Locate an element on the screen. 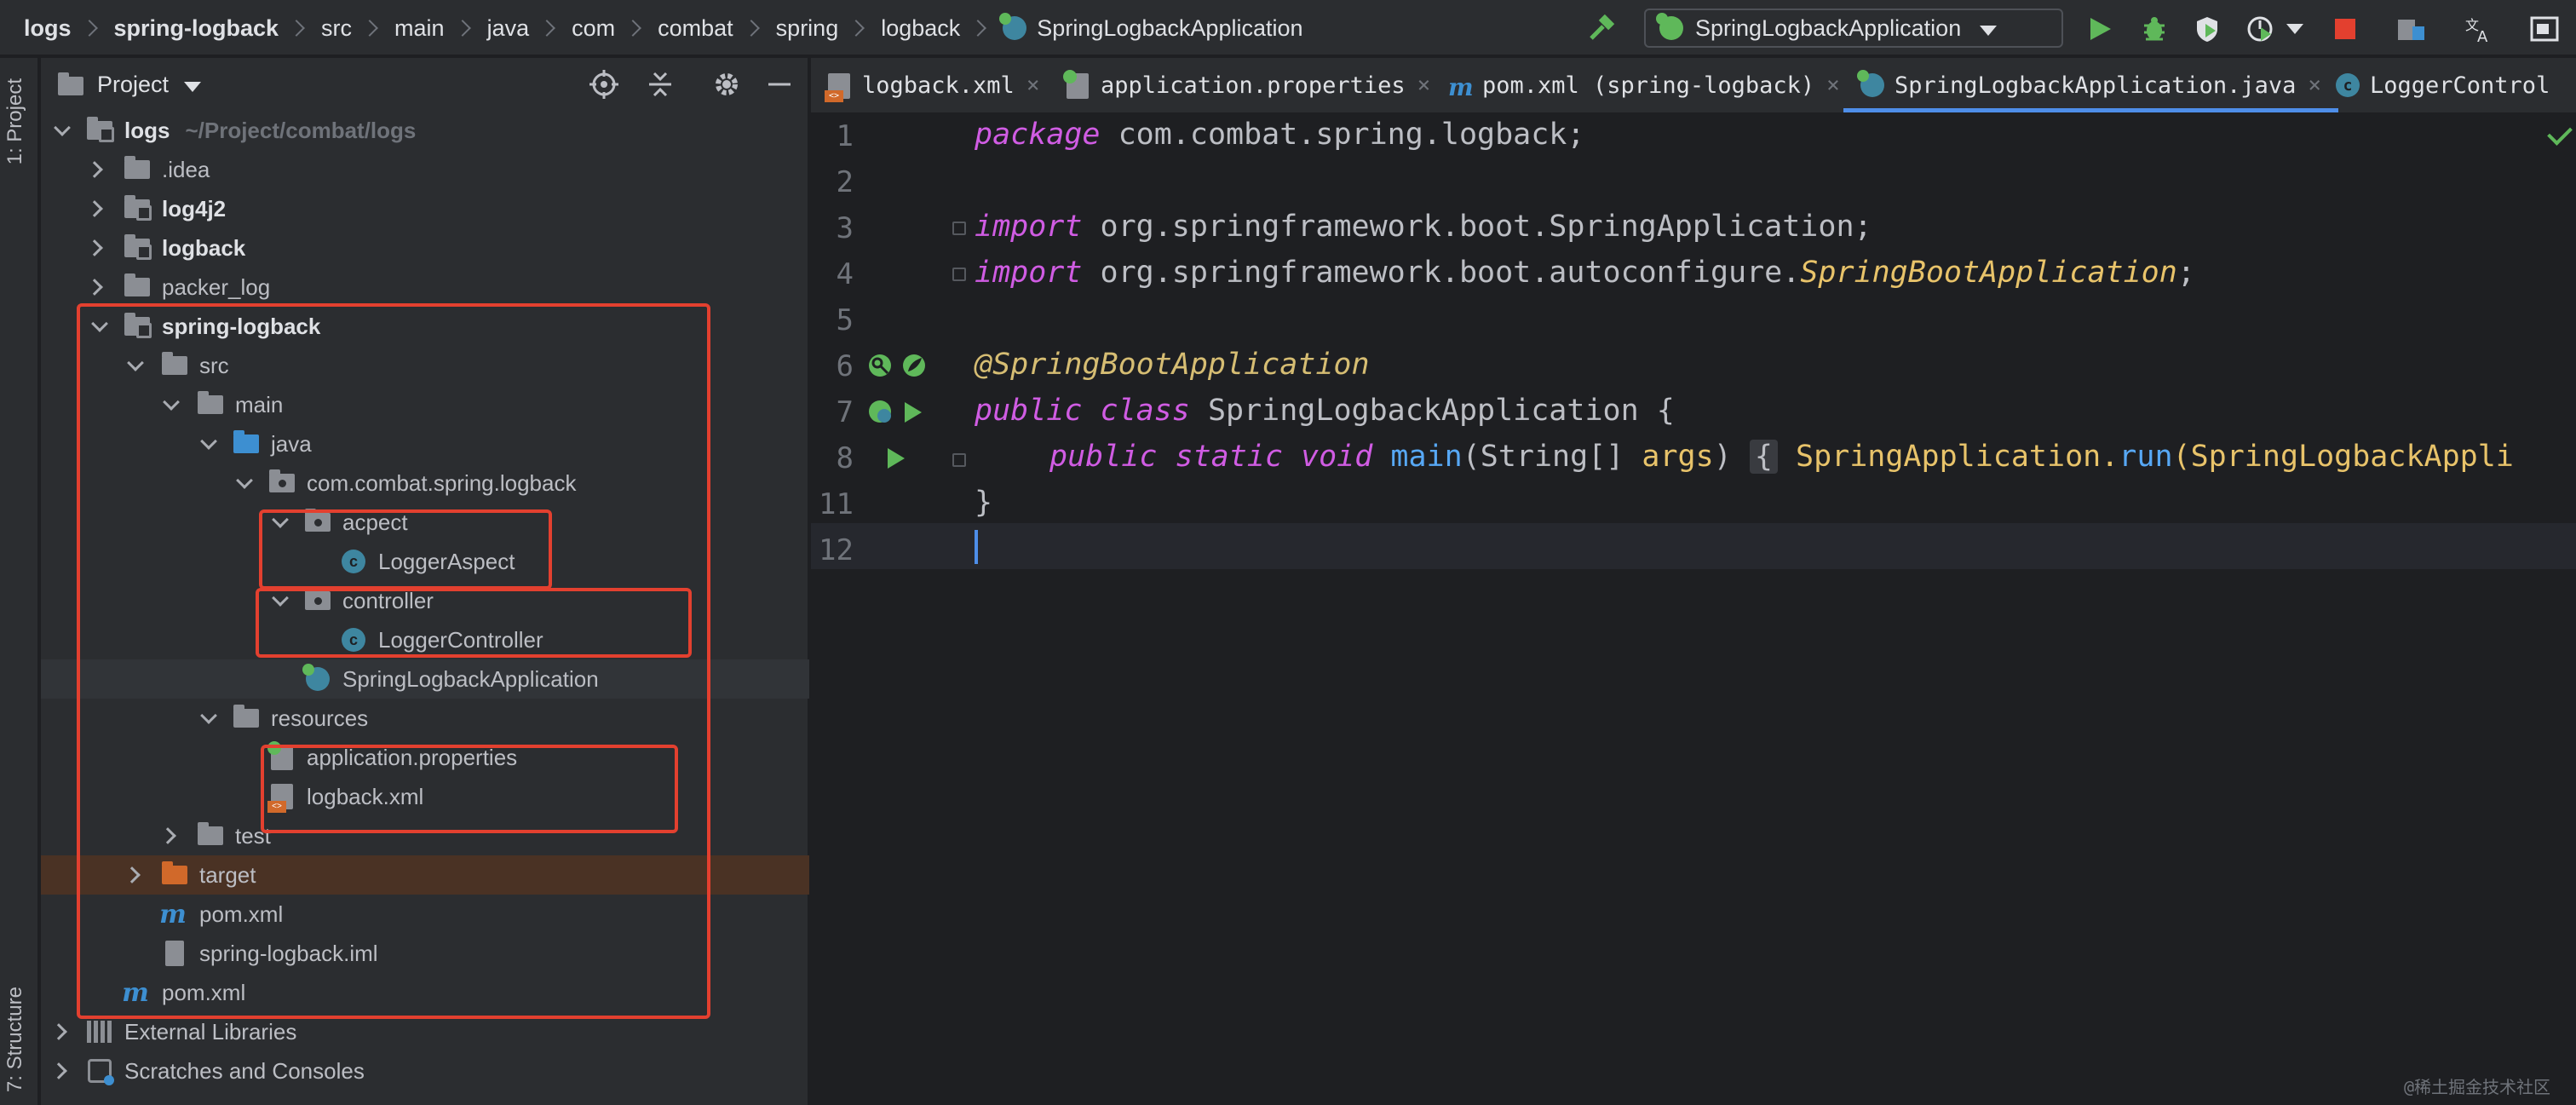 The image size is (2576, 1105). breadcrumb-item: java is located at coordinates (509, 29).